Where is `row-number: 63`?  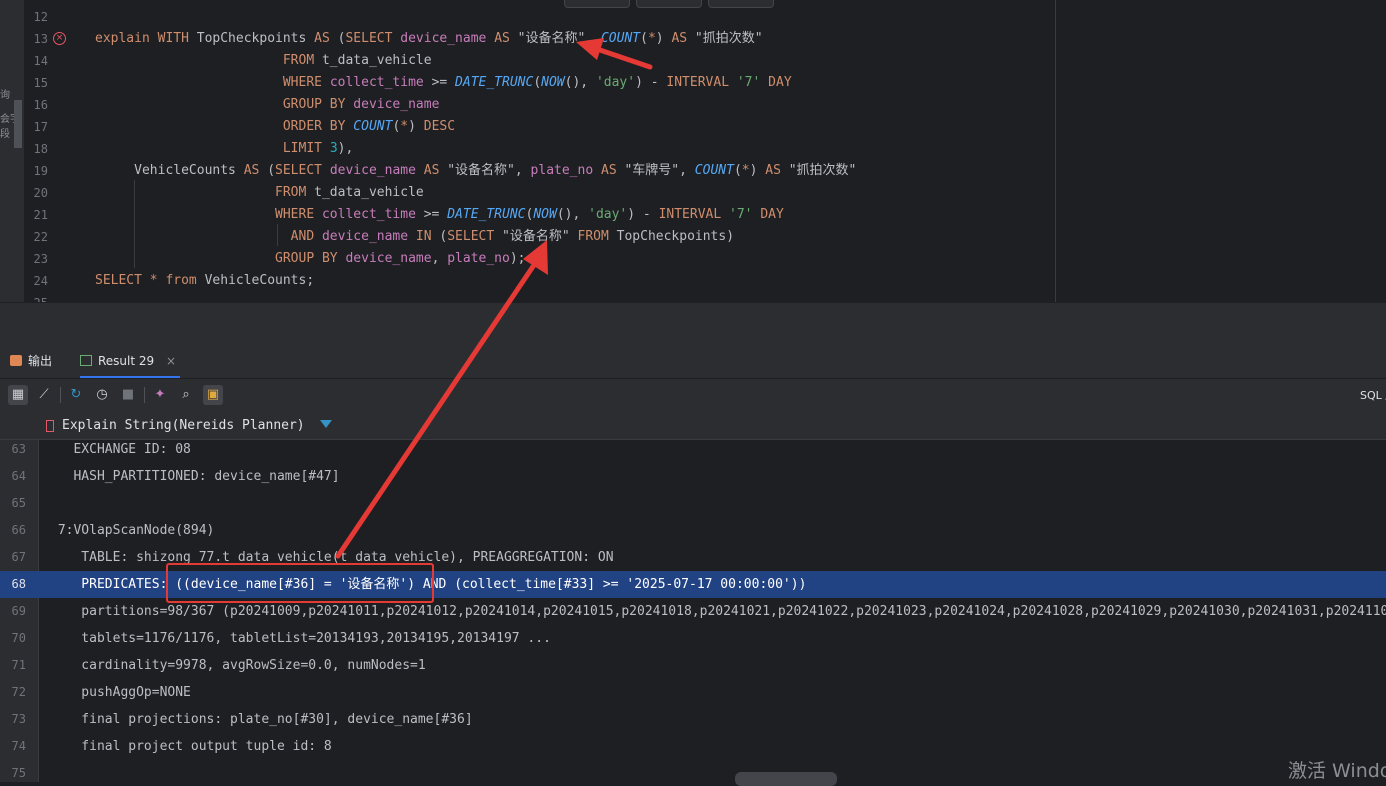
row-number: 63 is located at coordinates (18, 449).